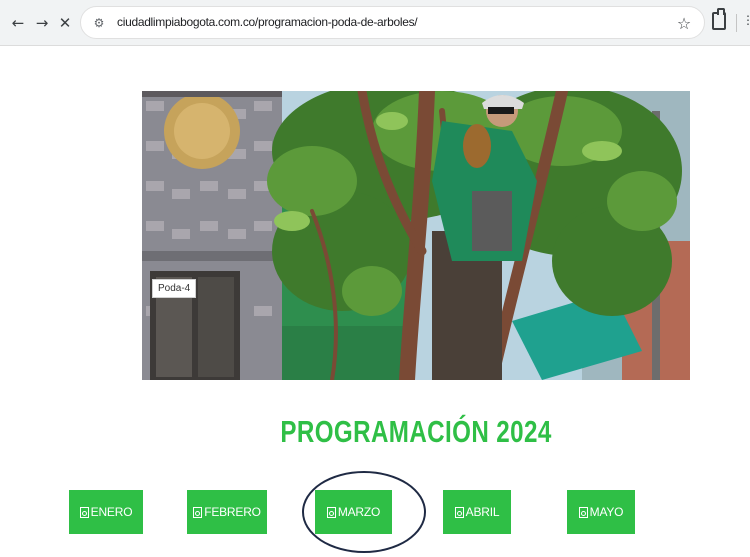  I want to click on month-button-febrero: FEBRERO, so click(227, 512).